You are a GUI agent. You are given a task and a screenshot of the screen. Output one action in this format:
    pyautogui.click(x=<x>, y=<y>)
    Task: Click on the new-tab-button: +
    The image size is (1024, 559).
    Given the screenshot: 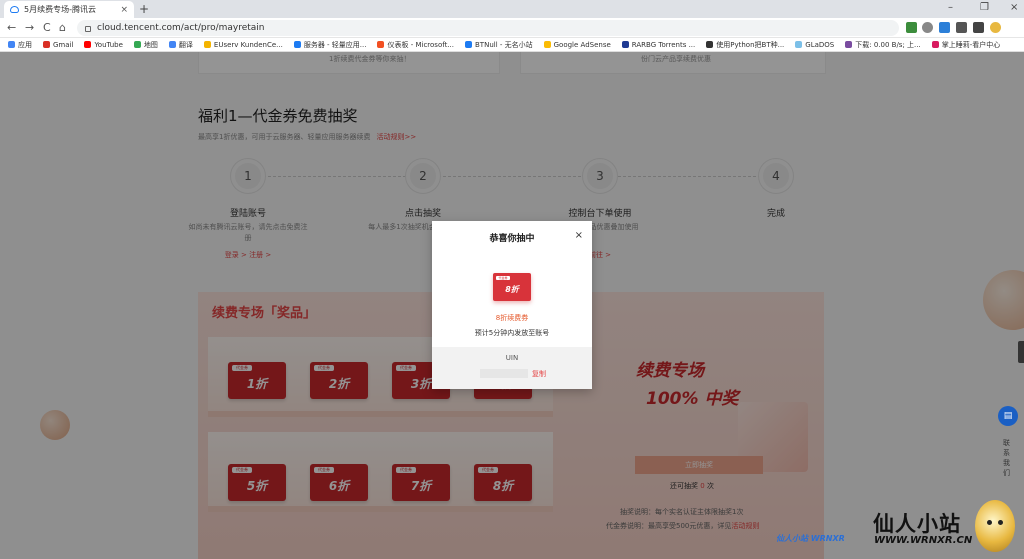 What is the action you would take?
    pyautogui.click(x=144, y=9)
    